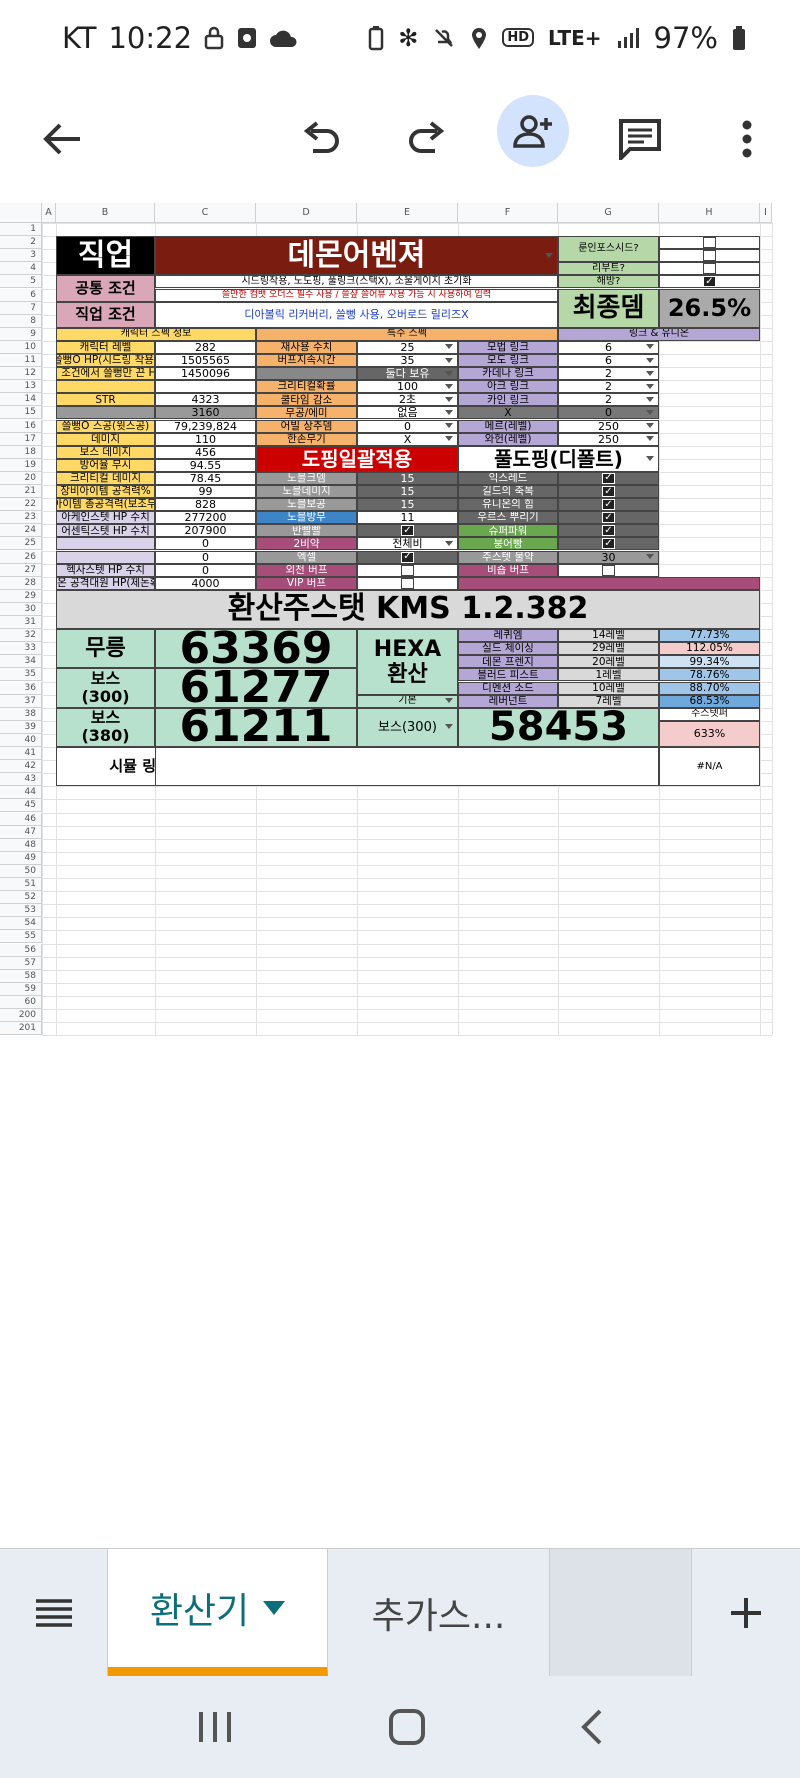  I want to click on header-link-union: 링크 & 유니온, so click(659, 334).